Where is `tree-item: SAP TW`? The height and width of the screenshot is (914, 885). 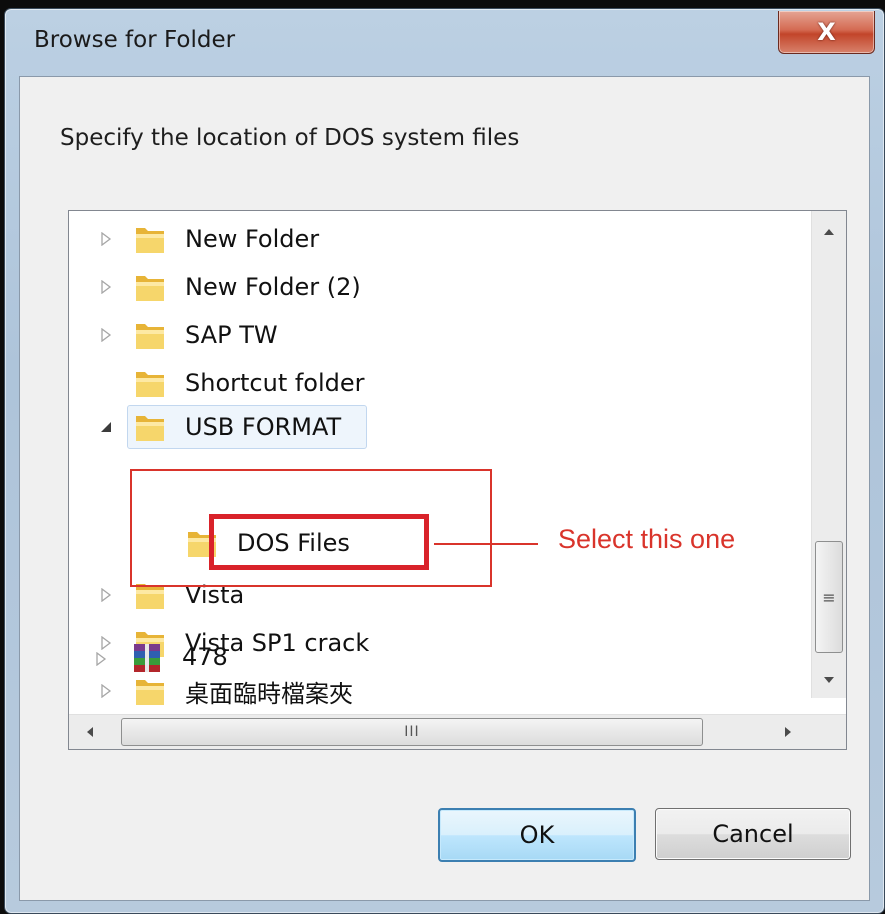 tree-item: SAP TW is located at coordinates (439, 335).